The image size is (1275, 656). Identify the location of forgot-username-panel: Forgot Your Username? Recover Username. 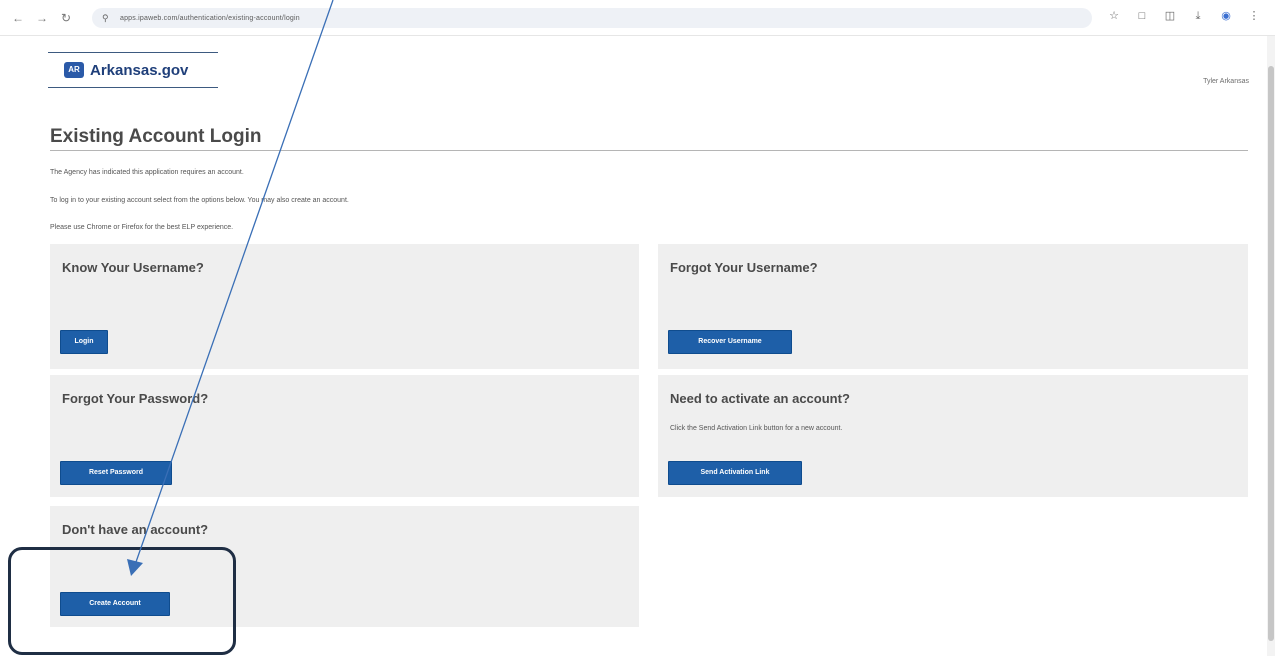
(953, 306).